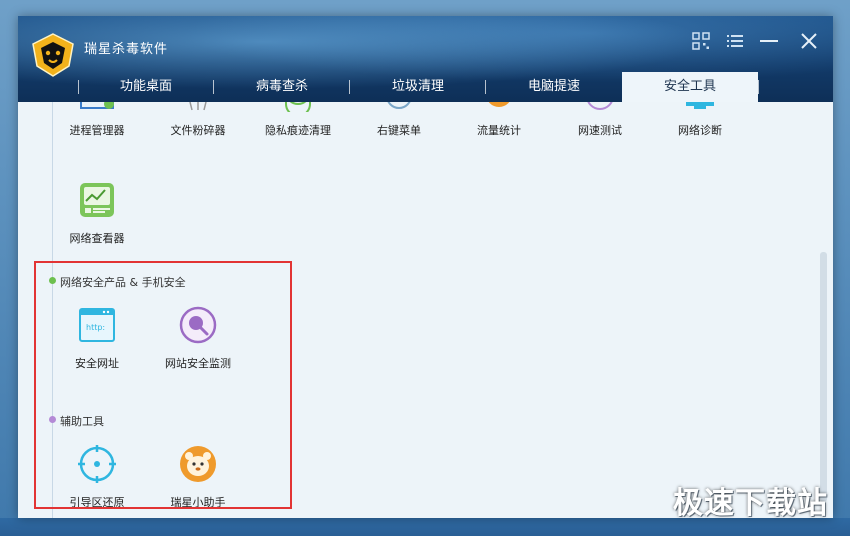  I want to click on tool-label: 流量统计, so click(499, 130).